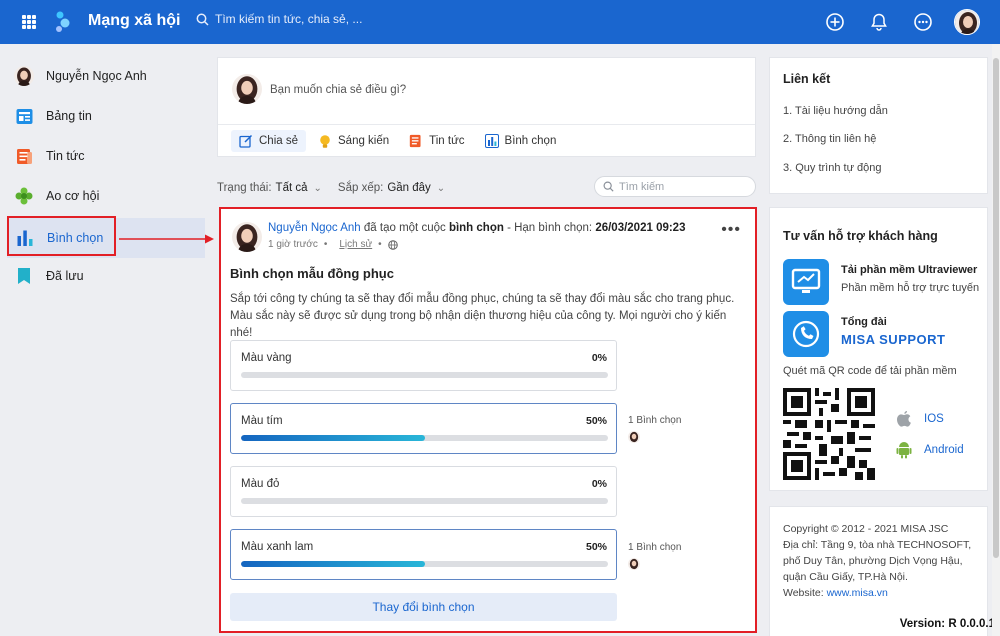  Describe the element at coordinates (268, 141) in the screenshot. I see `composer-share-button: Chia sẻ` at that location.